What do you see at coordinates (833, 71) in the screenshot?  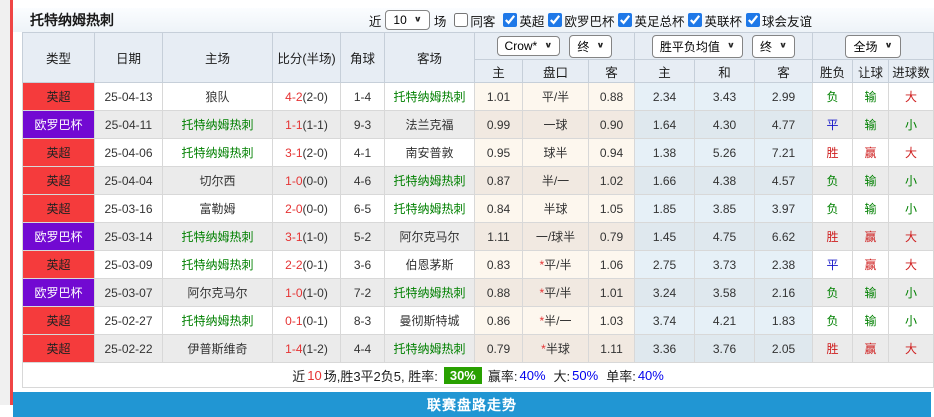 I see `col-header-result-wdl: 胜负` at bounding box center [833, 71].